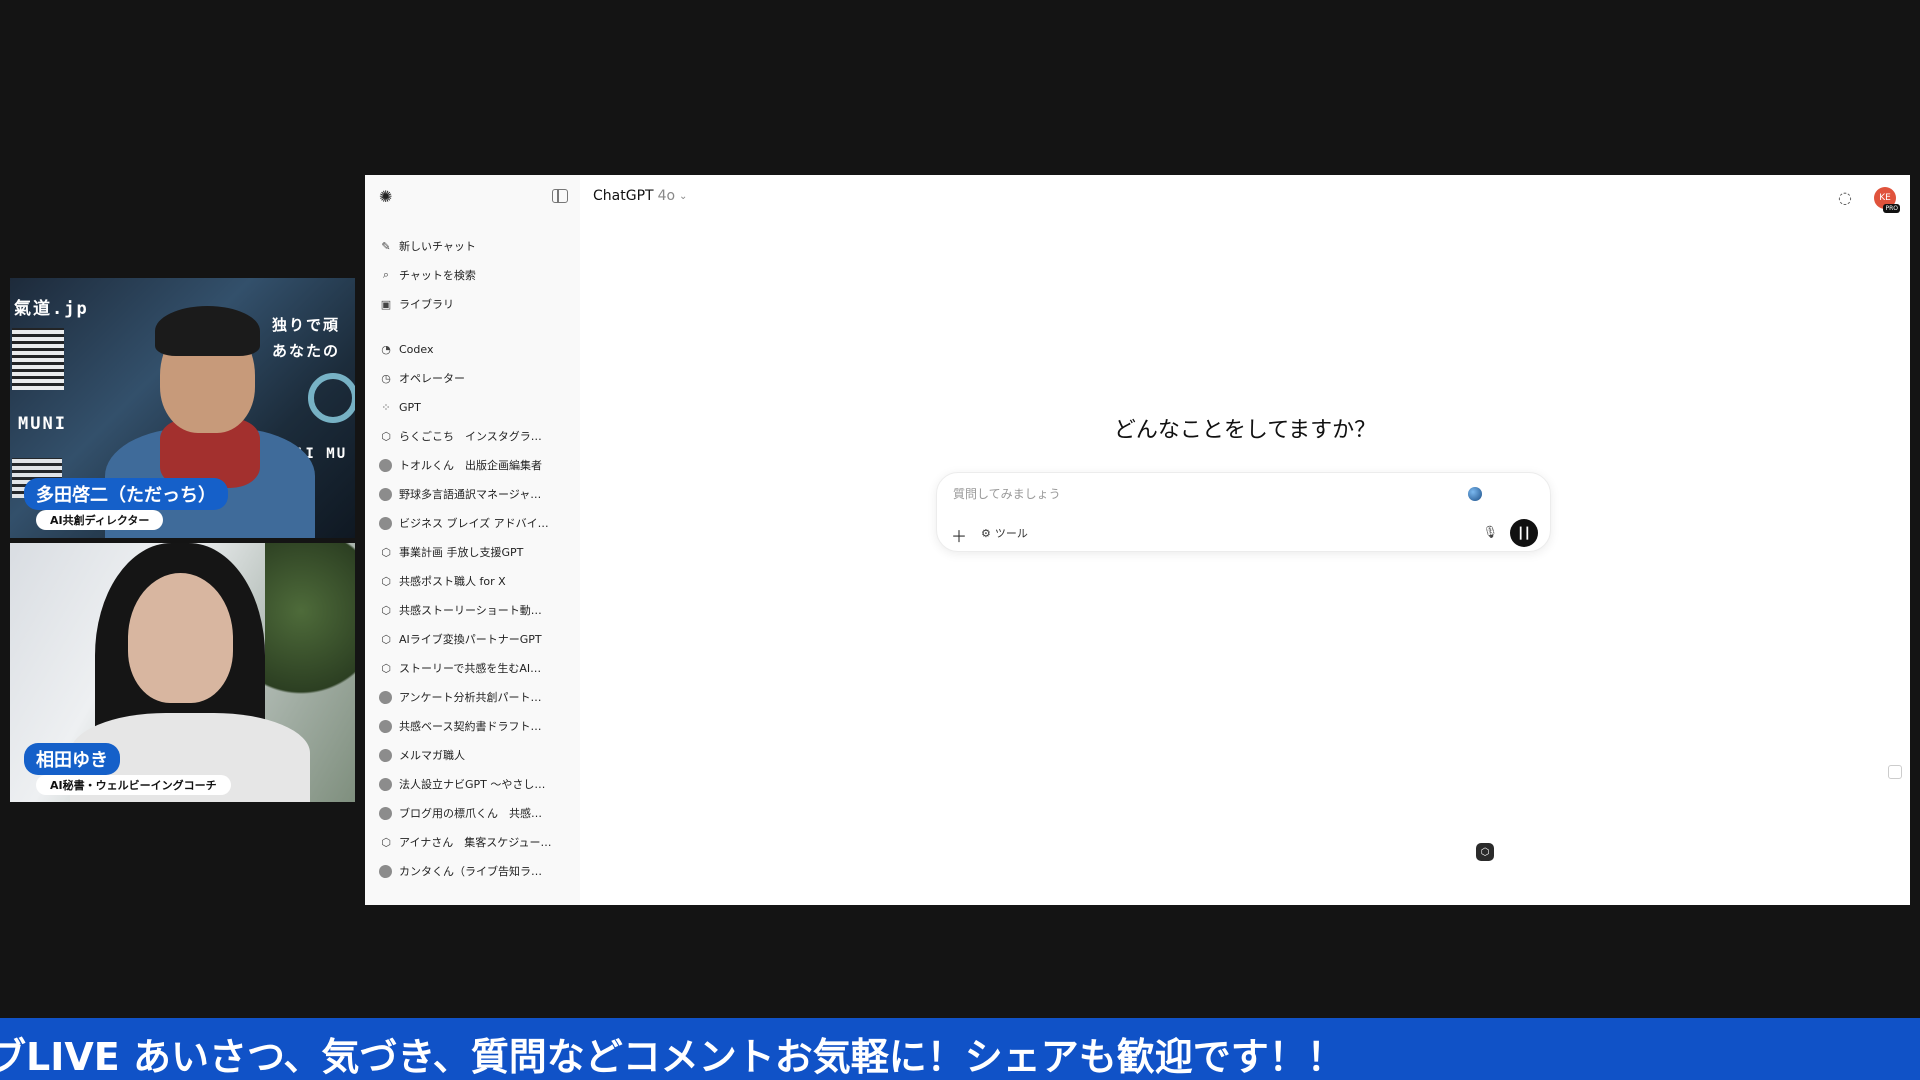 The height and width of the screenshot is (1080, 1920). I want to click on openai-logo-icon: ✺, so click(388, 197).